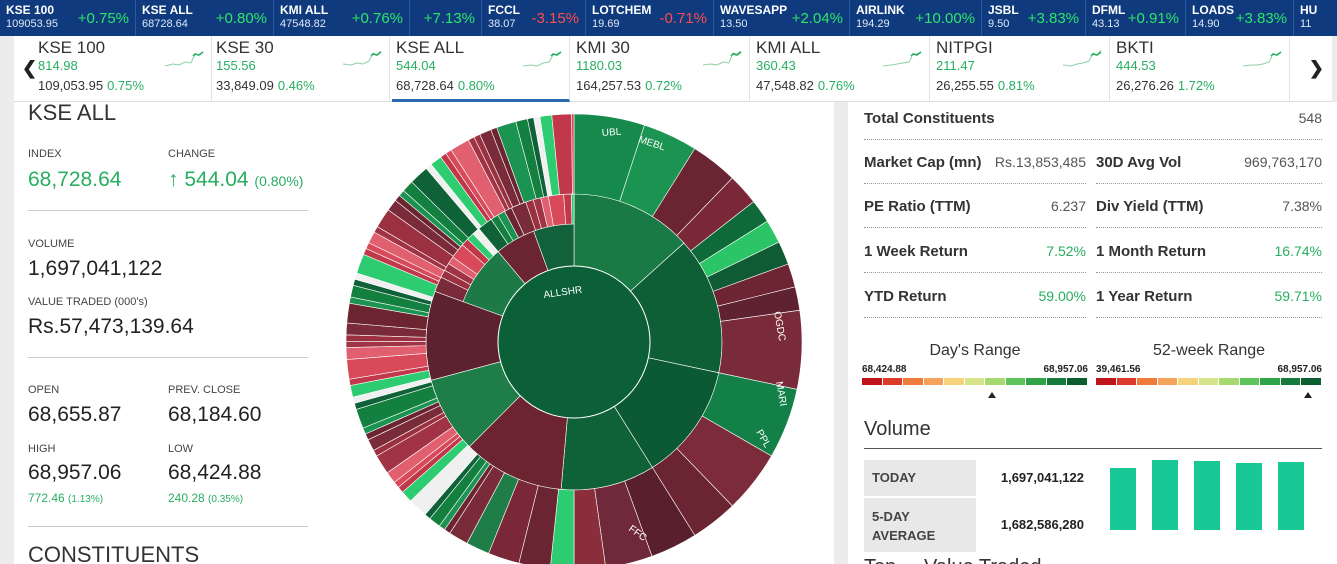 The height and width of the screenshot is (564, 1337). I want to click on index-card-kmi-all: KMI ALL 360.43 47,548.82 0.76%, so click(841, 69).